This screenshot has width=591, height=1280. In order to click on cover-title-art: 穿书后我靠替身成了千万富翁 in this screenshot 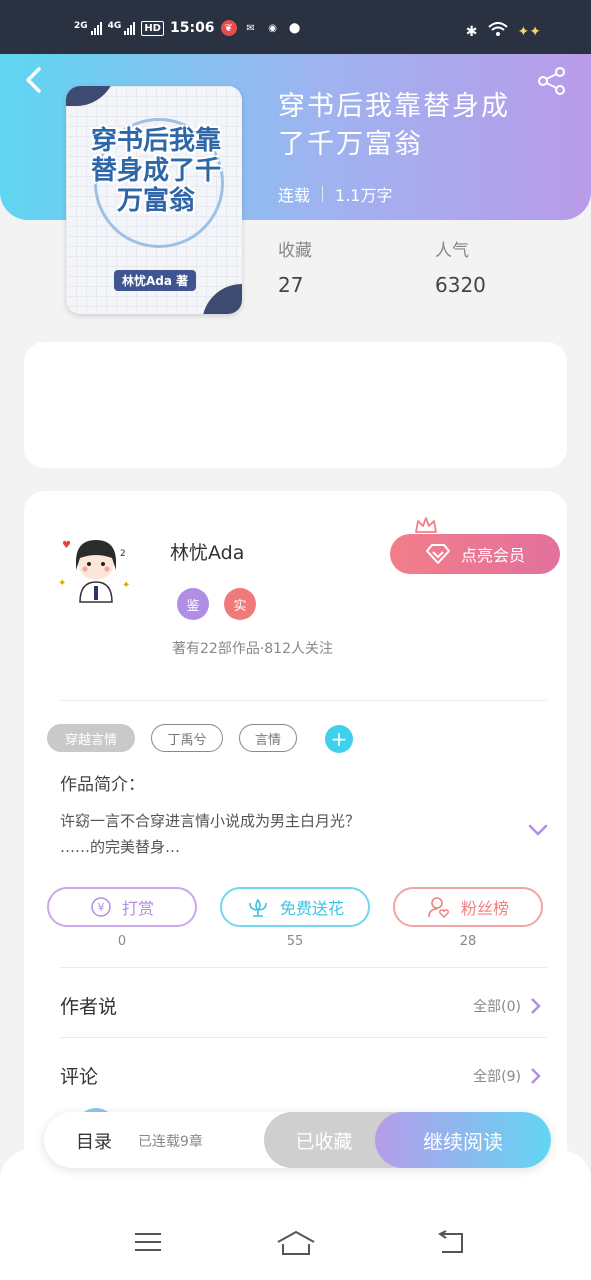, I will do `click(155, 171)`.